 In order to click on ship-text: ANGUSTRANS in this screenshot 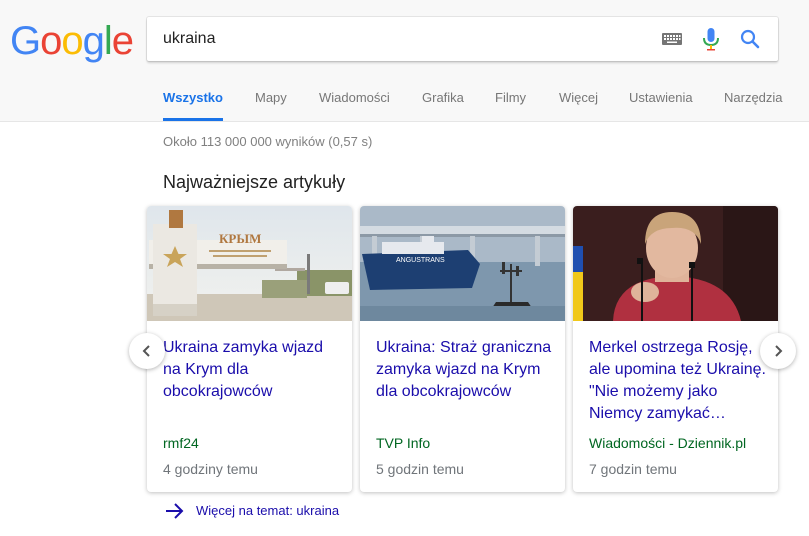, I will do `click(420, 260)`.